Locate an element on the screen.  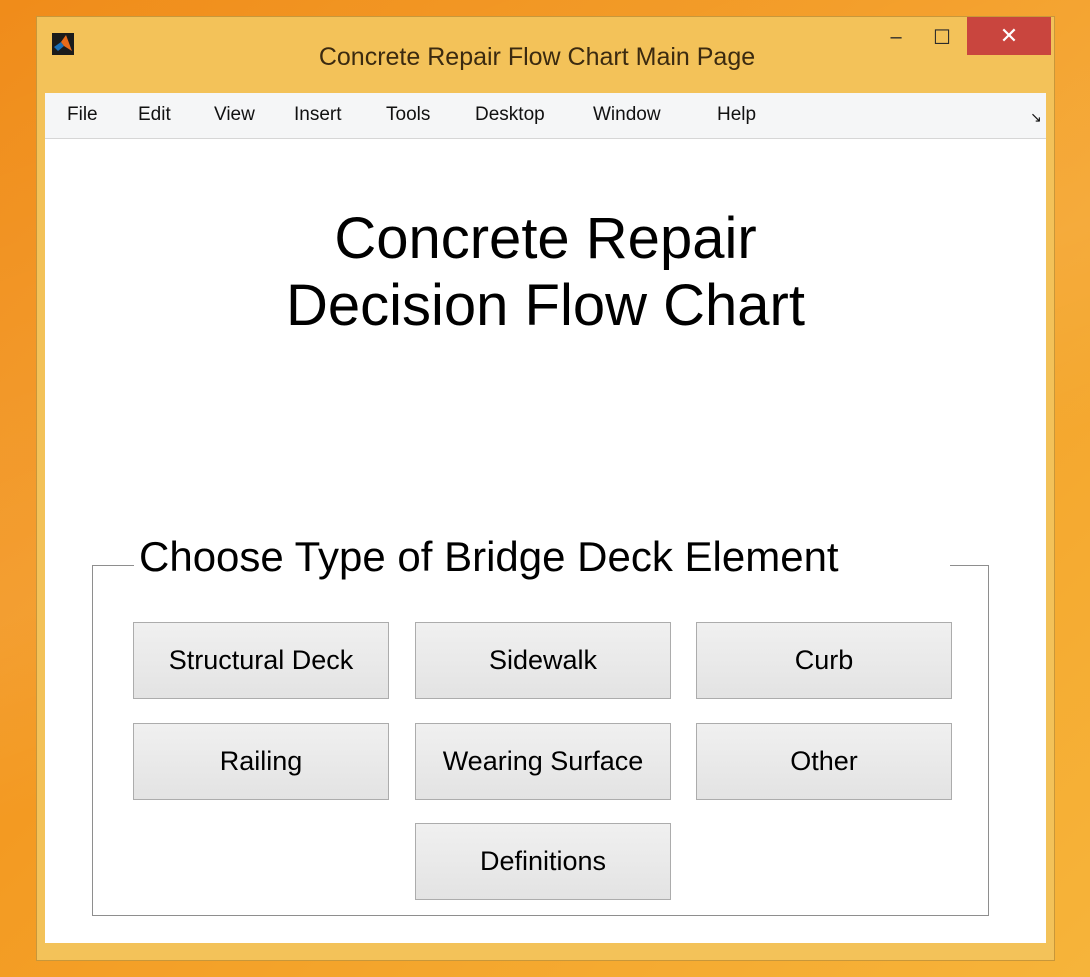
heading-line-1: Concrete Repair is located at coordinates (545, 238).